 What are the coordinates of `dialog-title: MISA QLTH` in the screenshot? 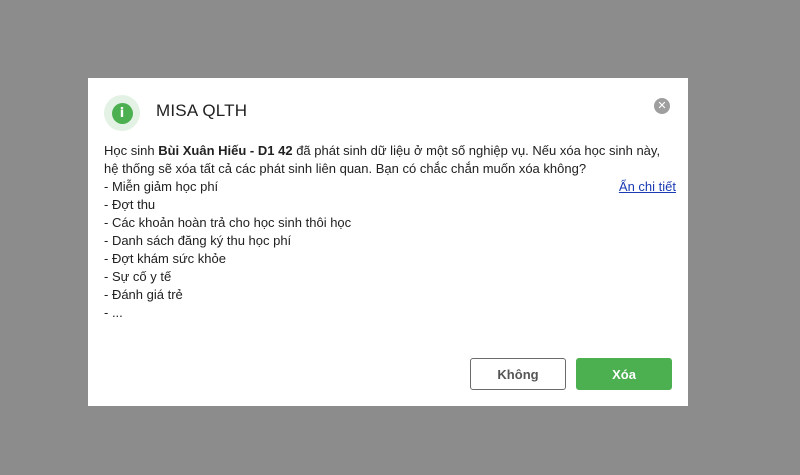 It's located at (202, 110).